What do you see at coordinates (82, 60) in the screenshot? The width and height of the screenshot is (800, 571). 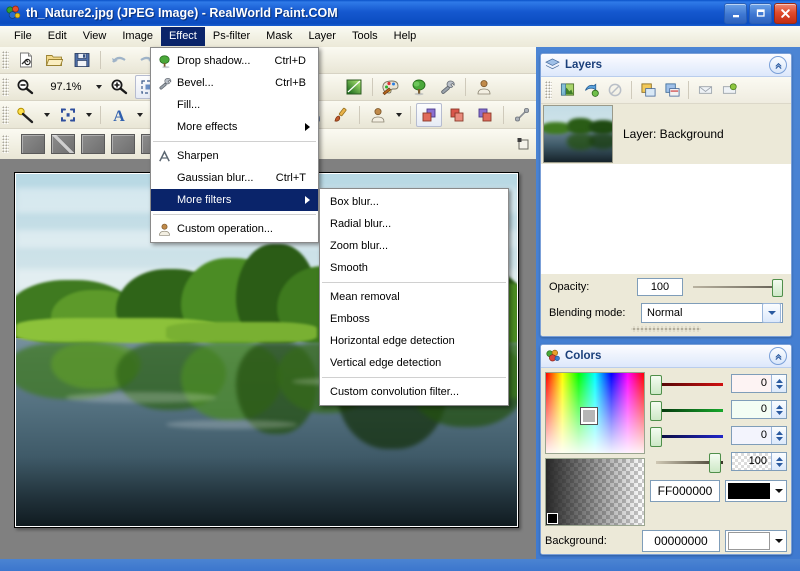 I see `save-disk-icon` at bounding box center [82, 60].